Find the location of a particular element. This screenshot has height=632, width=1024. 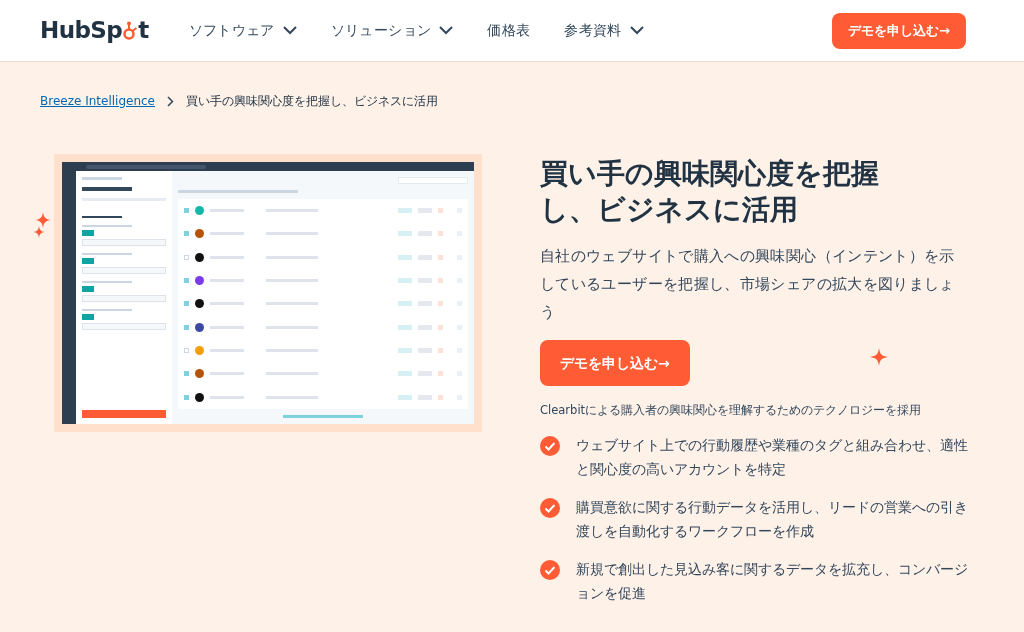

hero-title: 買い手の興味関心度を把握し、ビジネスに活用 is located at coordinates (710, 192).